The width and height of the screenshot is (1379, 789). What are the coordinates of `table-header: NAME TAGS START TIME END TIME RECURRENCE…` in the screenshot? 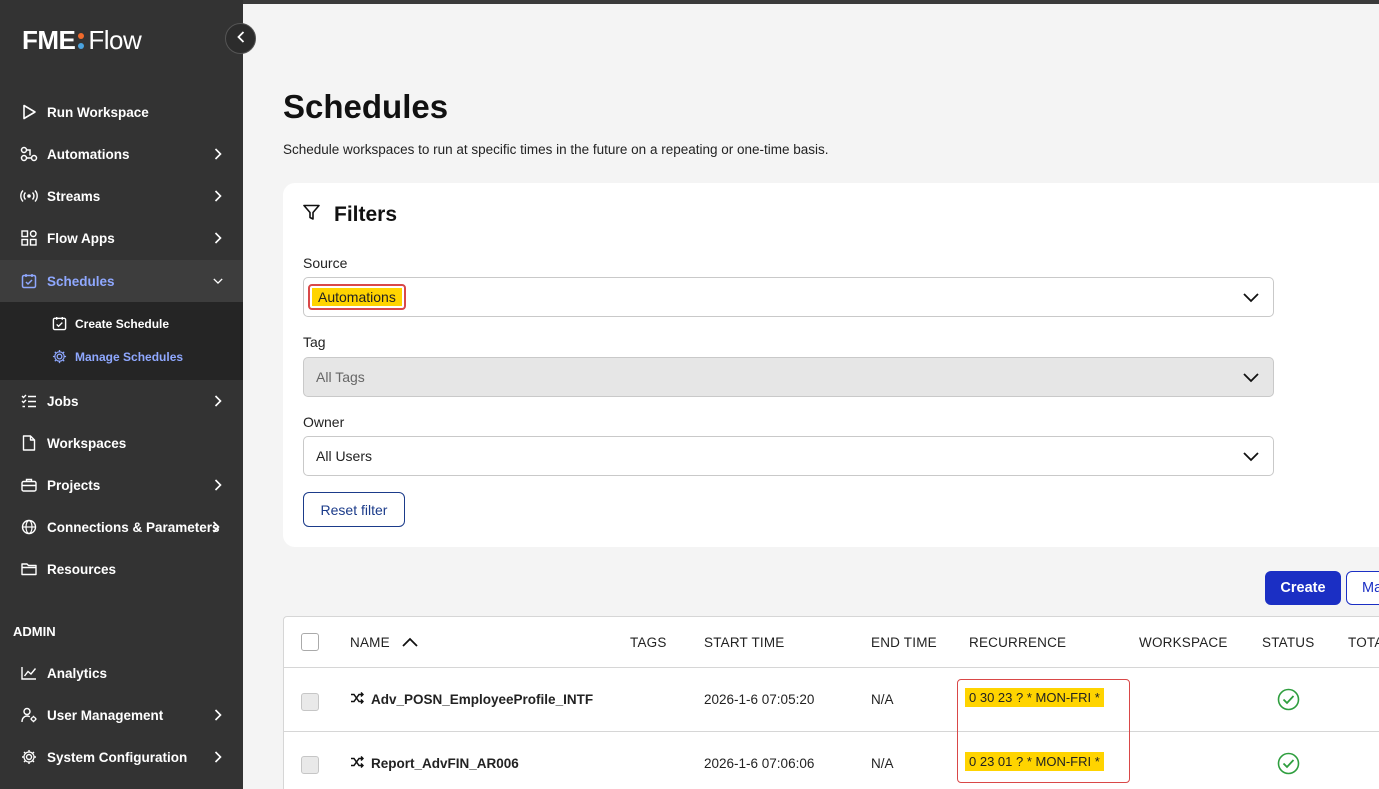 It's located at (831, 642).